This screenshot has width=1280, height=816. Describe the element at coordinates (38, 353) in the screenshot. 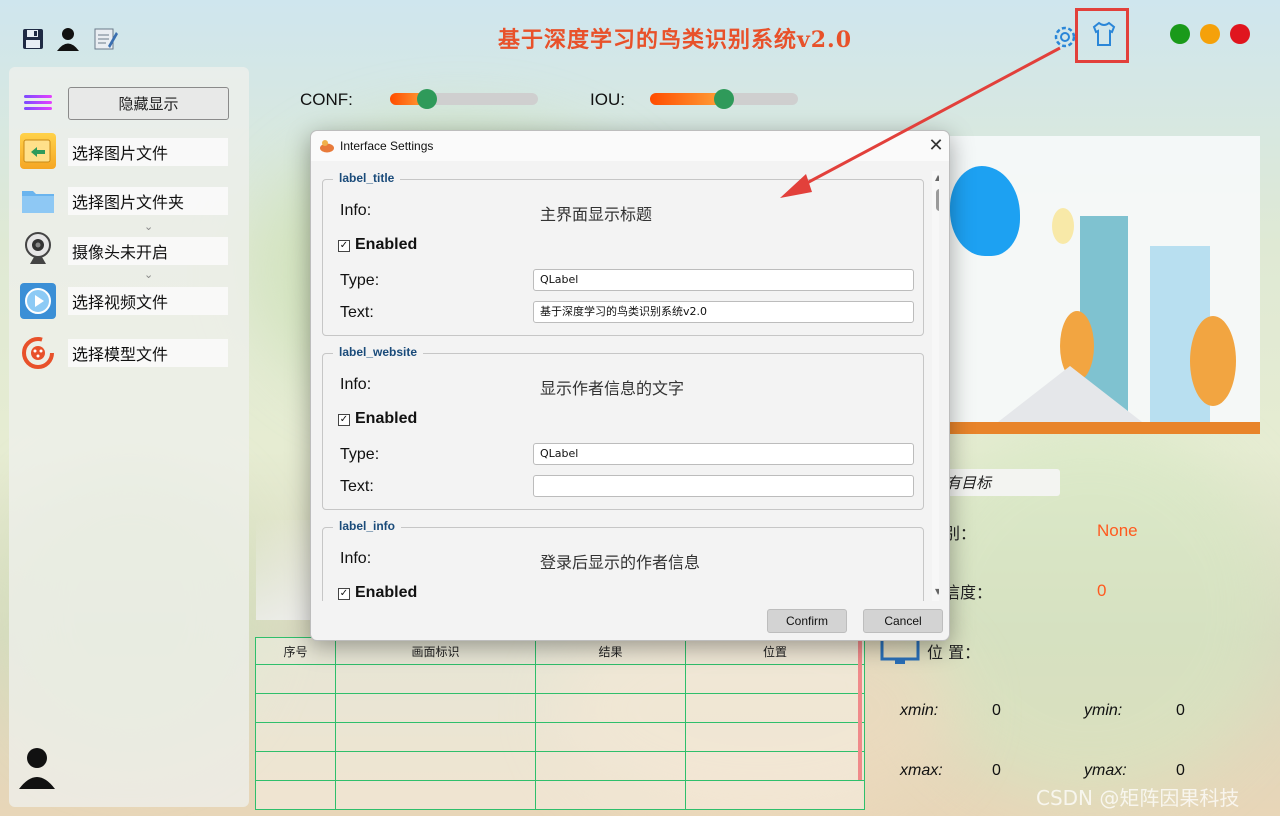

I see `model-file-icon` at that location.